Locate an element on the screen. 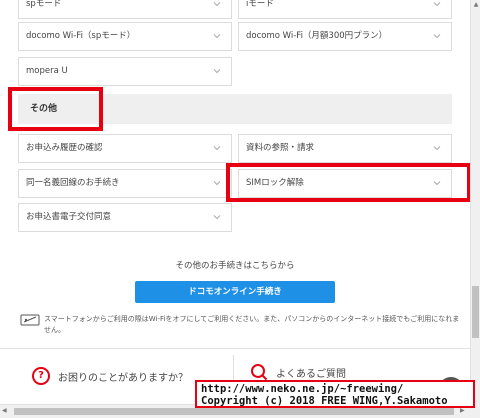  watermark-url: http://www.neko.ne.jp/~freewing/ is located at coordinates (302, 389).